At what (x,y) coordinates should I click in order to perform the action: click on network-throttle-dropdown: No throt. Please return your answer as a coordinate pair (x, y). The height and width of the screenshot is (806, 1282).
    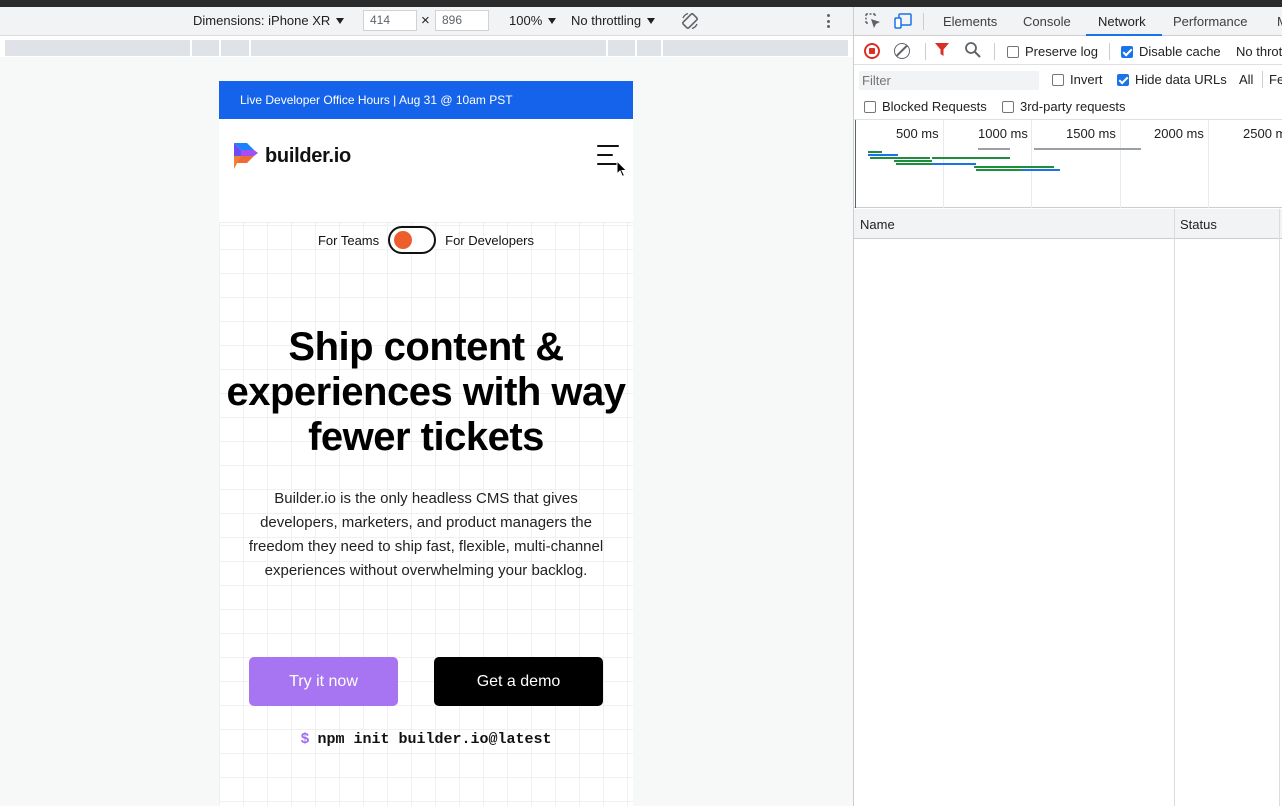
    Looking at the image, I should click on (1259, 51).